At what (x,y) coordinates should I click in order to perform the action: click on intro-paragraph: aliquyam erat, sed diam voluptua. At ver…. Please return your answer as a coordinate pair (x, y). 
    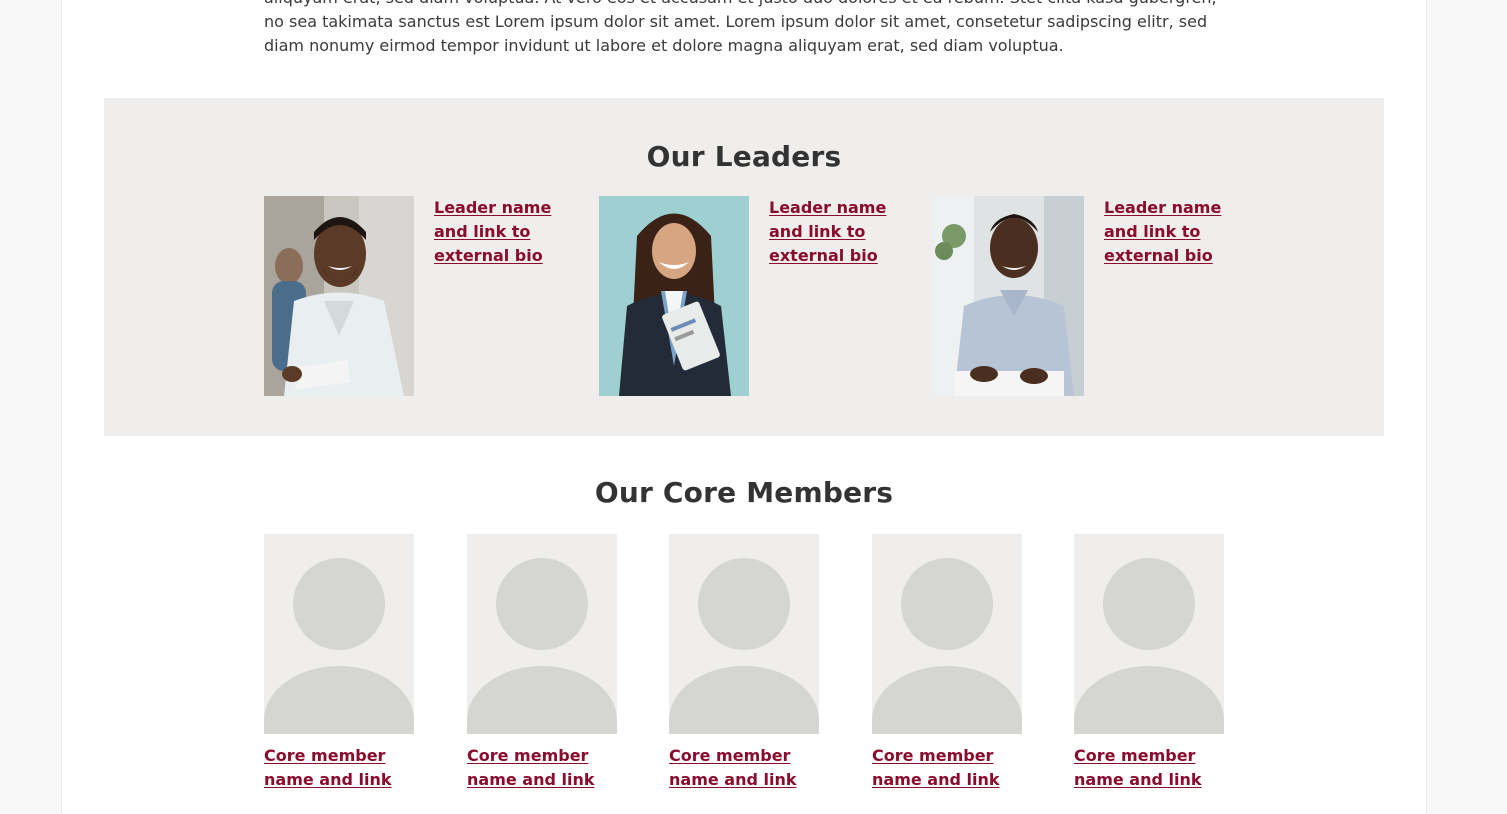
    Looking at the image, I should click on (740, 27).